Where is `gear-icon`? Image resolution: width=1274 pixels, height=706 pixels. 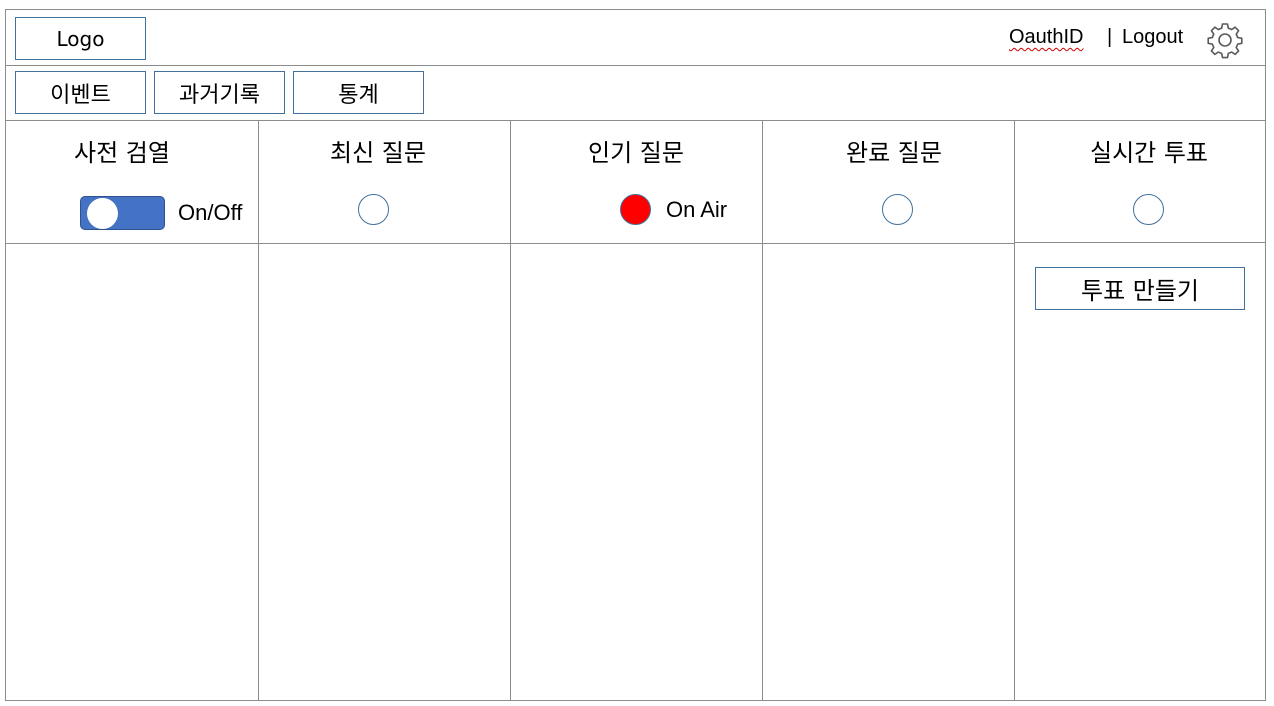
gear-icon is located at coordinates (1225, 40).